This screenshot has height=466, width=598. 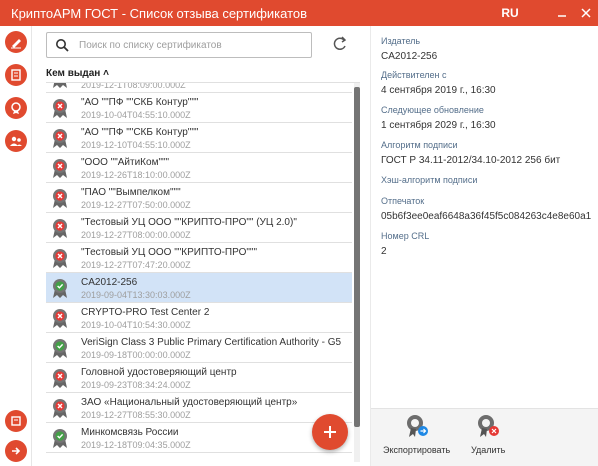 I want to click on list-item-selected: CA2012-256 2019-09-04T13:30:03.000Z, so click(x=199, y=288).